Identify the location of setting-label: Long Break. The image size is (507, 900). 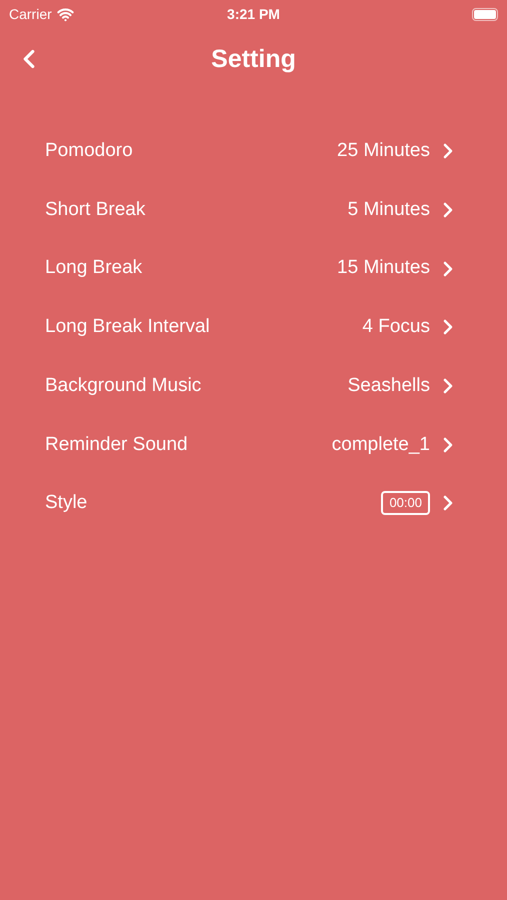
(93, 268).